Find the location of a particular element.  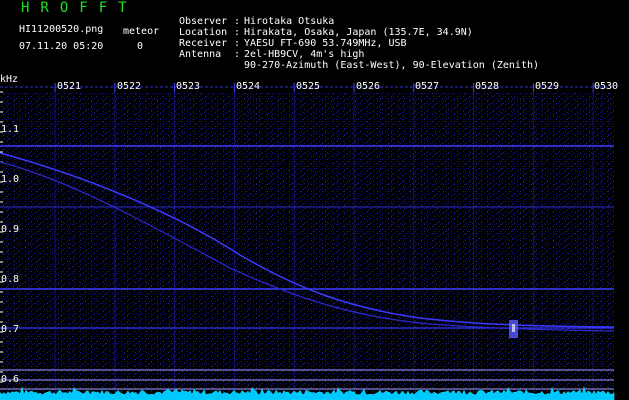

x-tick-label: 0529 is located at coordinates (547, 86).